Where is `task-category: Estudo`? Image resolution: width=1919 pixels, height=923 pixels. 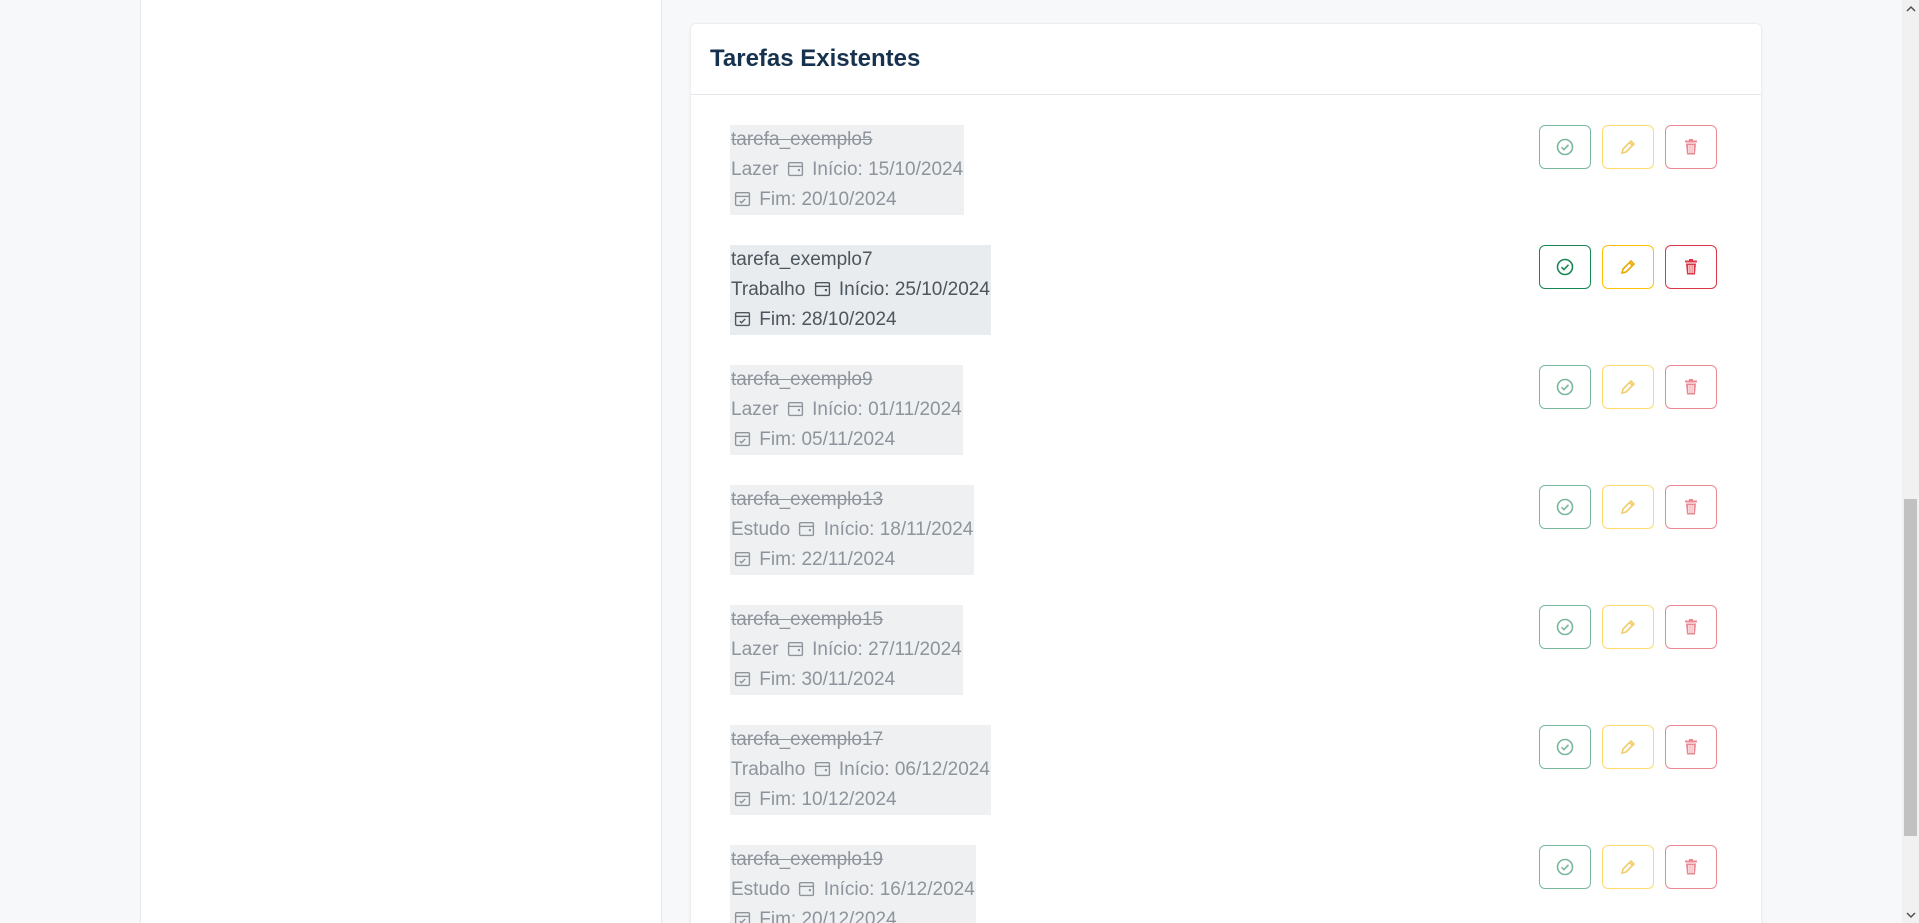 task-category: Estudo is located at coordinates (761, 889).